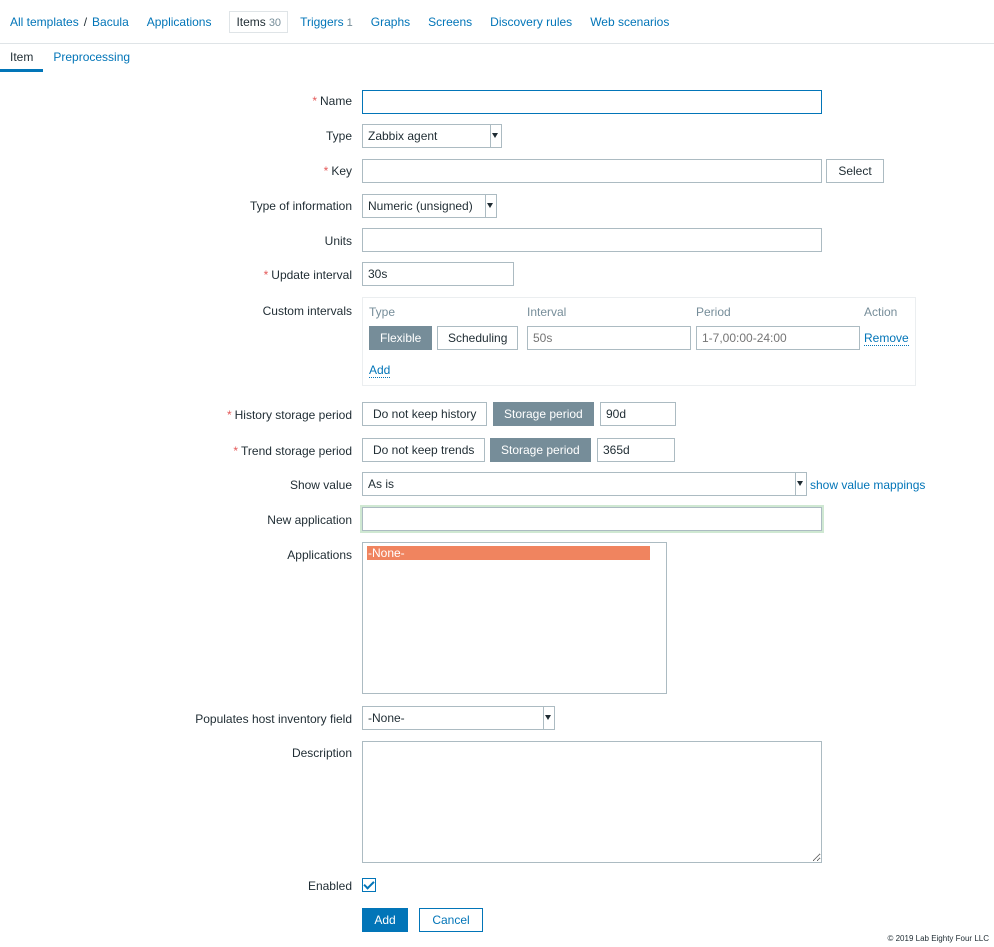 The height and width of the screenshot is (947, 994). Describe the element at coordinates (381, 484) in the screenshot. I see `show-value-select-value: As is` at that location.